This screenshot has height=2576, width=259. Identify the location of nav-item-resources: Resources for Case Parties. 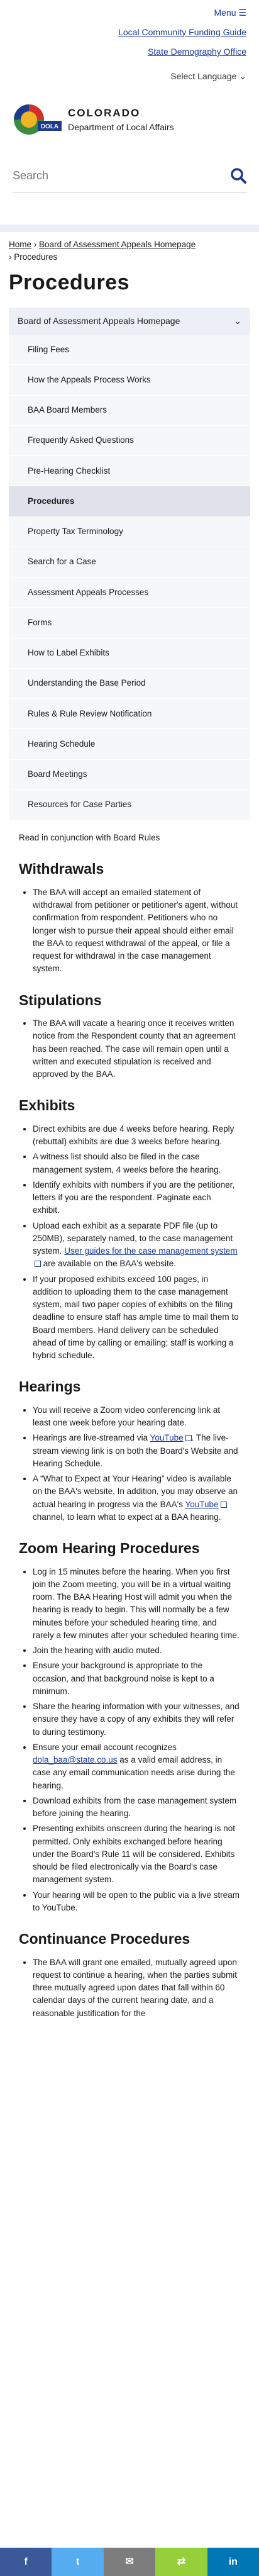
(129, 805).